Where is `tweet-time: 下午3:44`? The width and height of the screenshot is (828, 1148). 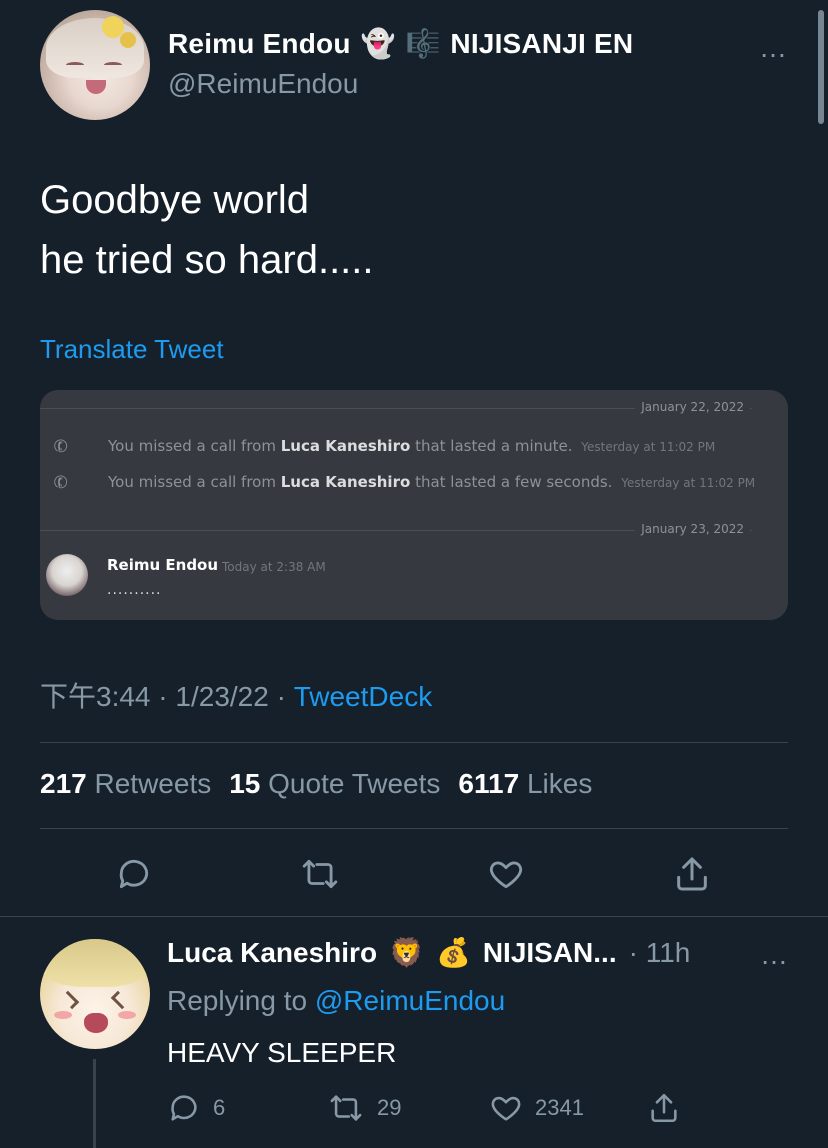
tweet-time: 下午3:44 is located at coordinates (95, 696).